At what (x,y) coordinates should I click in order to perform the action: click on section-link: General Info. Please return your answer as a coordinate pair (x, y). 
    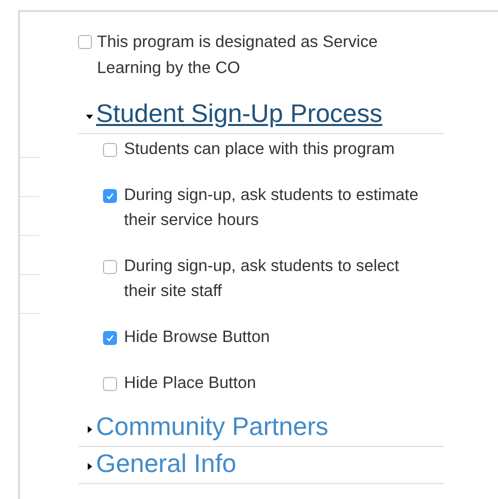
    Looking at the image, I should click on (166, 464).